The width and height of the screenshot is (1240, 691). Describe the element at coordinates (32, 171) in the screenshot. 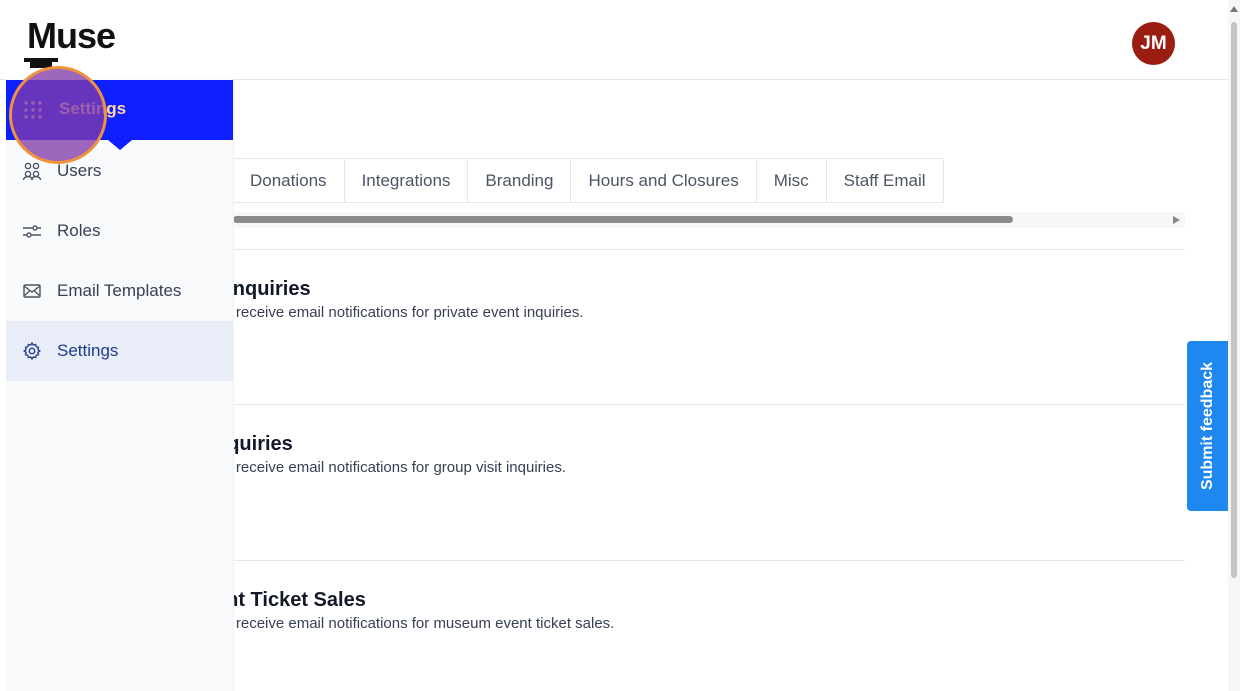

I see `users-icon` at that location.